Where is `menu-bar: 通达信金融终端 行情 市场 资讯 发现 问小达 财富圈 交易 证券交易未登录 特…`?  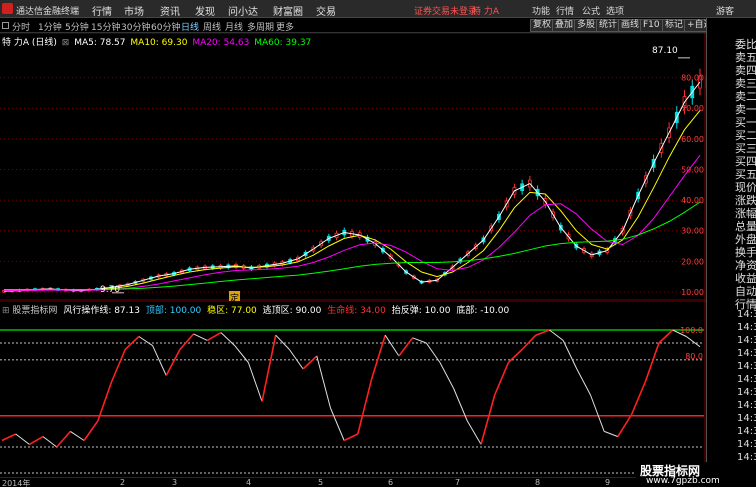 menu-bar: 通达信金融终端 行情 市场 资讯 发现 问小达 财富圈 交易 证券交易未登录 特… is located at coordinates (378, 9).